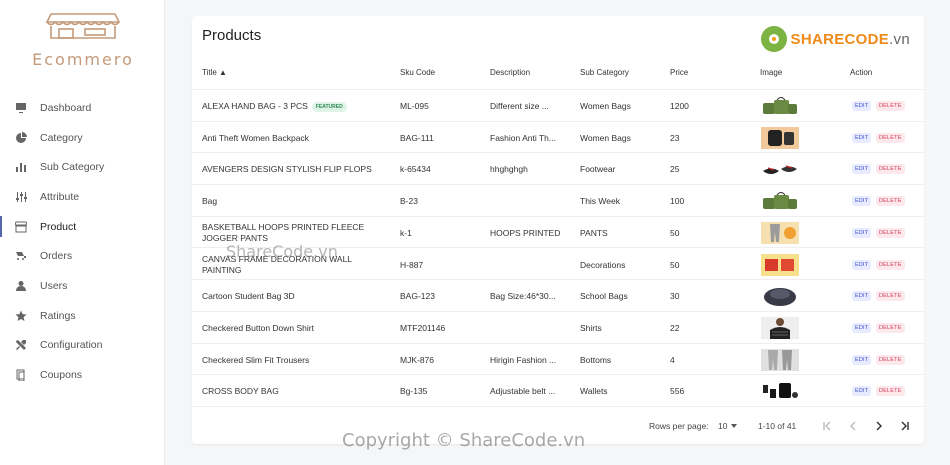 The height and width of the screenshot is (465, 950). Describe the element at coordinates (840, 39) in the screenshot. I see `brand-name: SHARECODE` at that location.